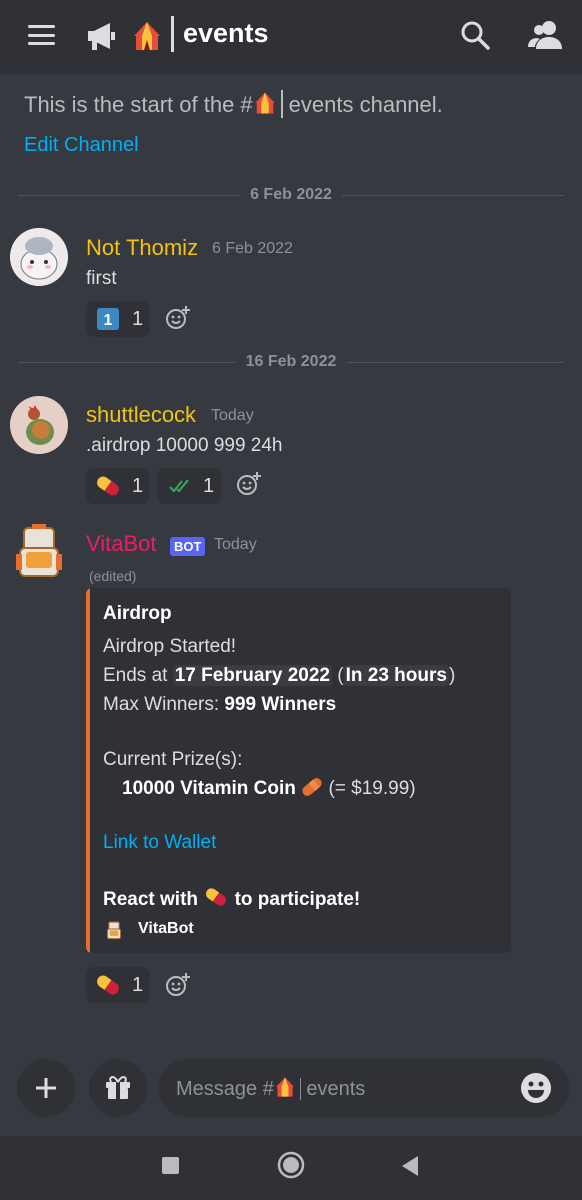 The image size is (582, 1200). I want to click on svg-text: 1, so click(108, 320).